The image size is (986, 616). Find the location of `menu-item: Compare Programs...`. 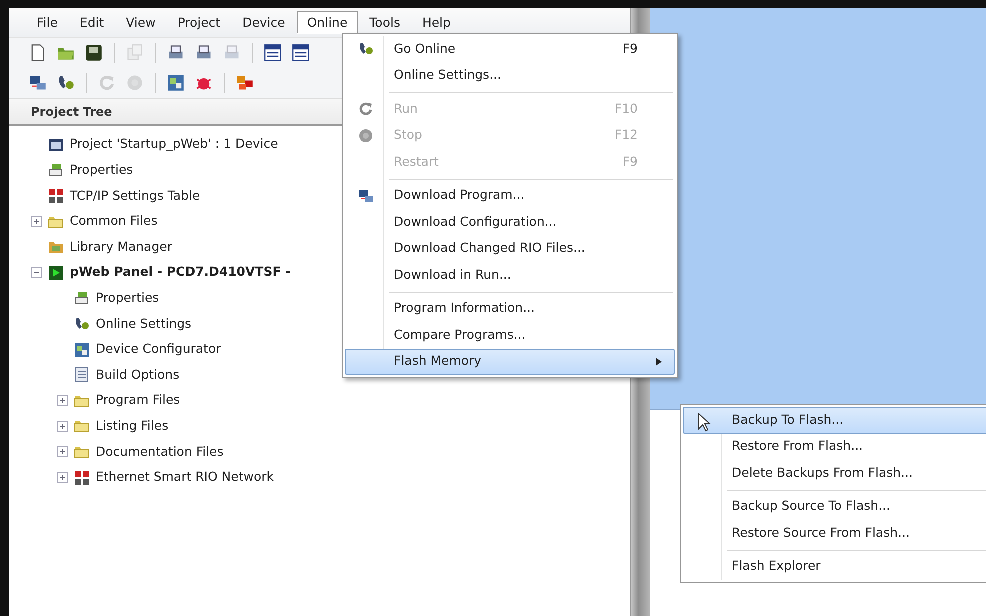

menu-item: Compare Programs... is located at coordinates (510, 335).